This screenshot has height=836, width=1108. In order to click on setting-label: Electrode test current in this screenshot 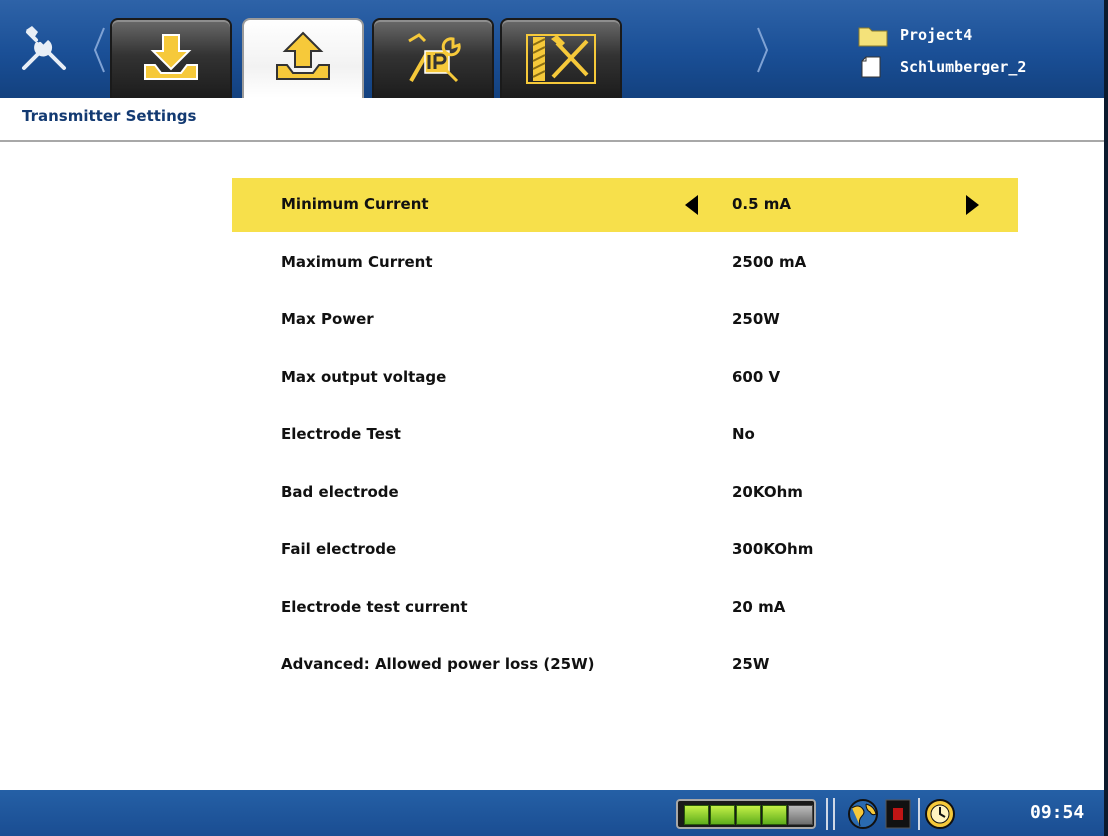, I will do `click(374, 606)`.